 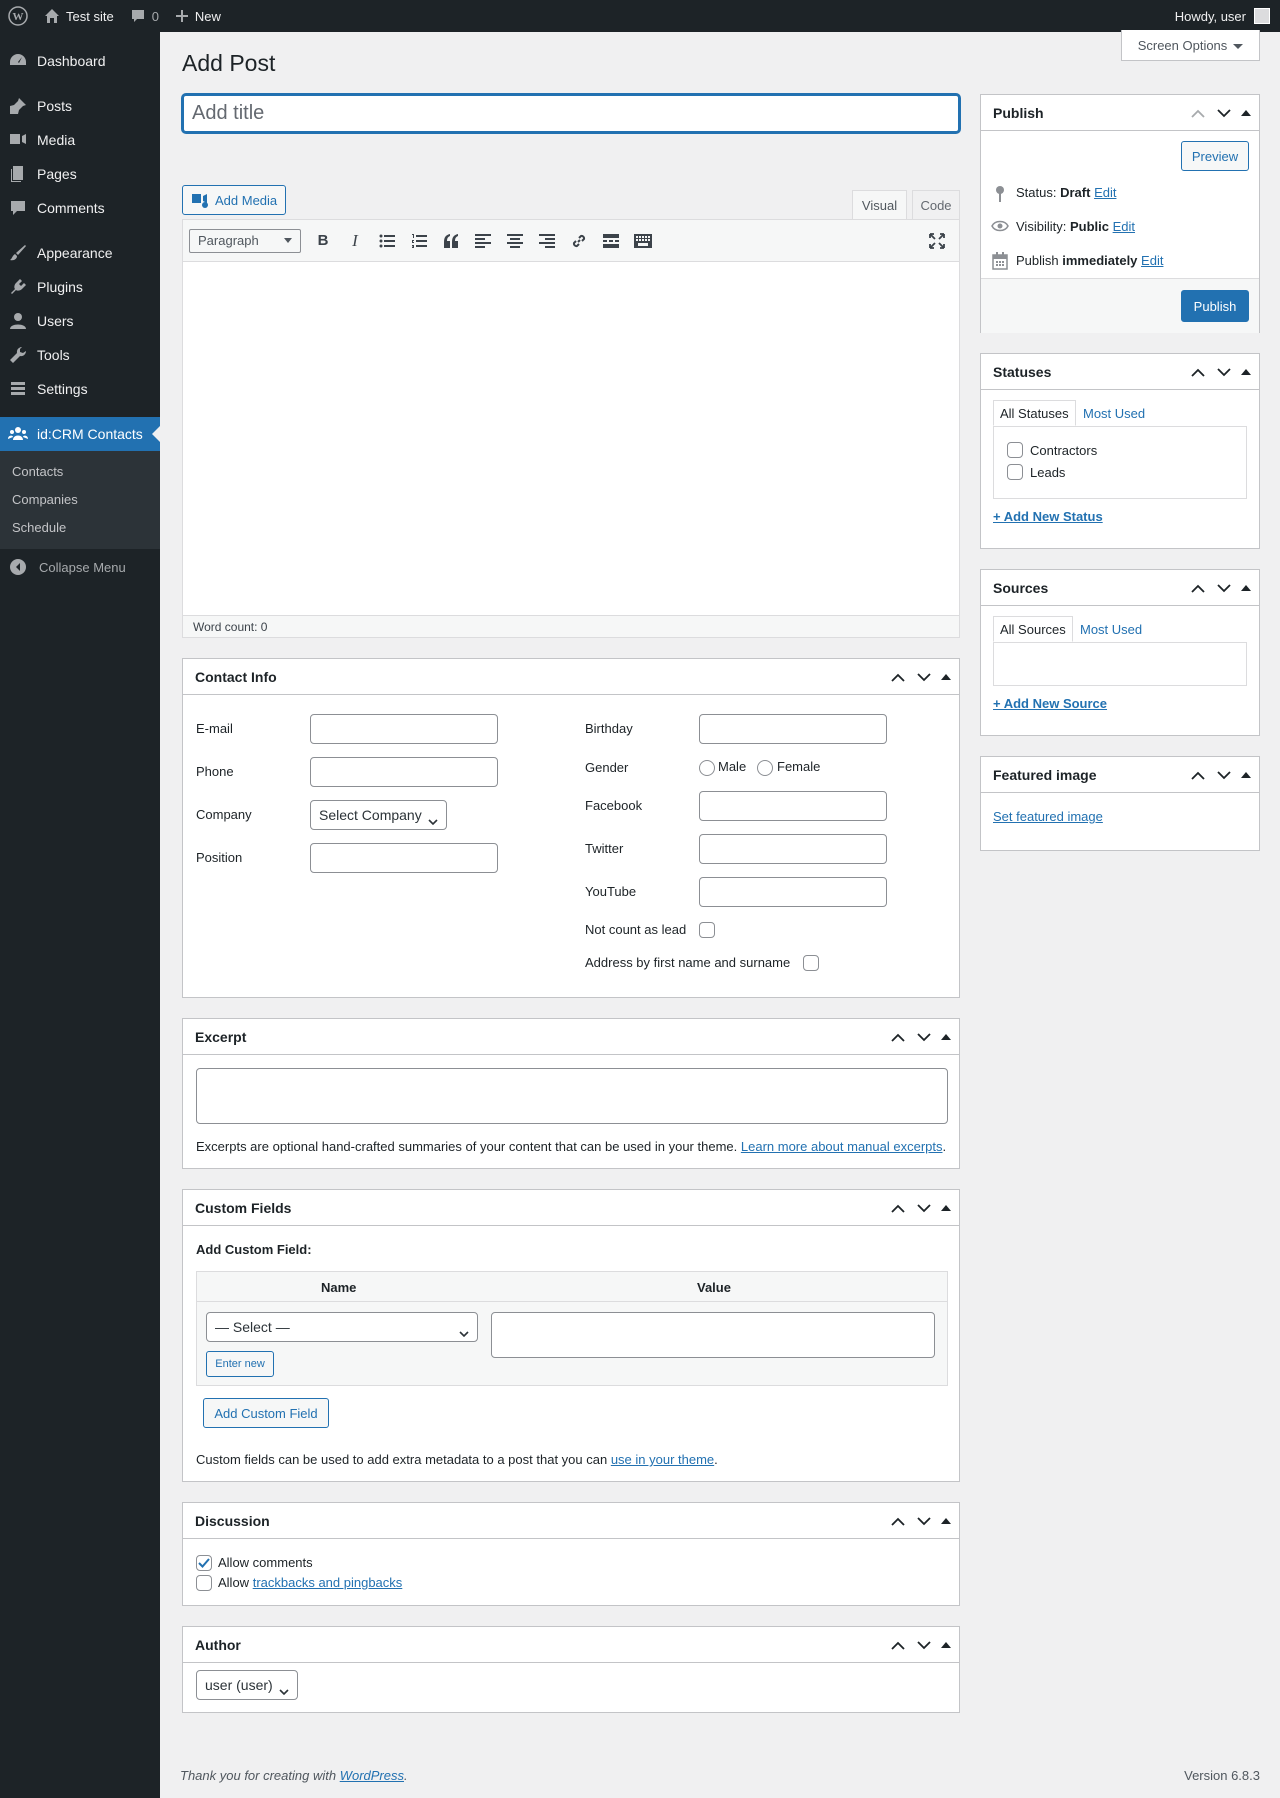 I want to click on author-header: Author, so click(x=571, y=1645).